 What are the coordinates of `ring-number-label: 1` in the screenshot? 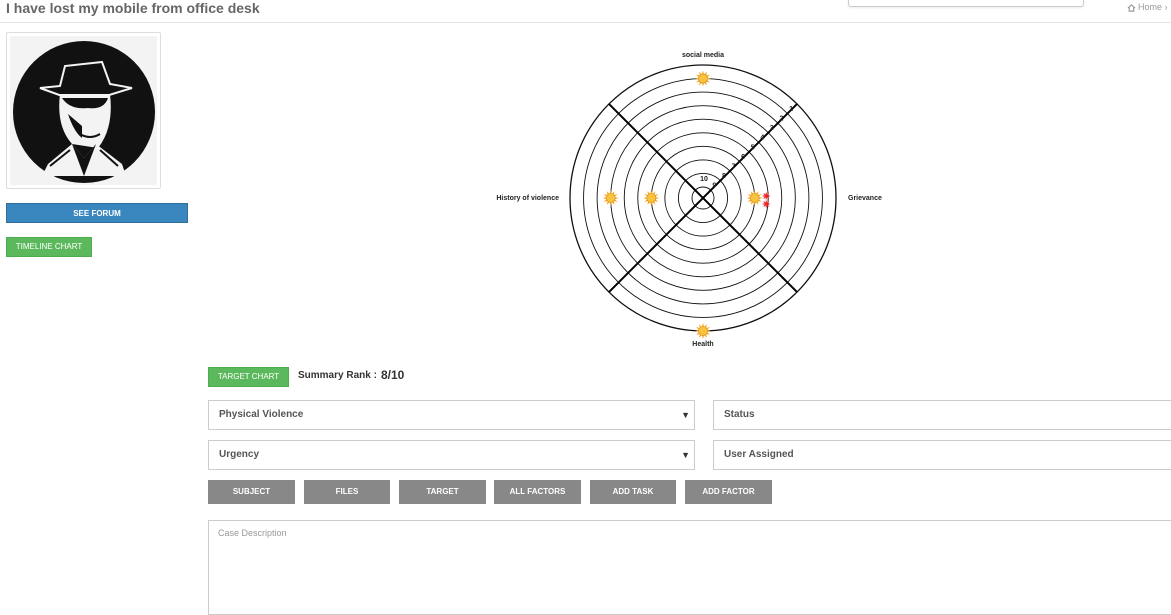 It's located at (791, 109).